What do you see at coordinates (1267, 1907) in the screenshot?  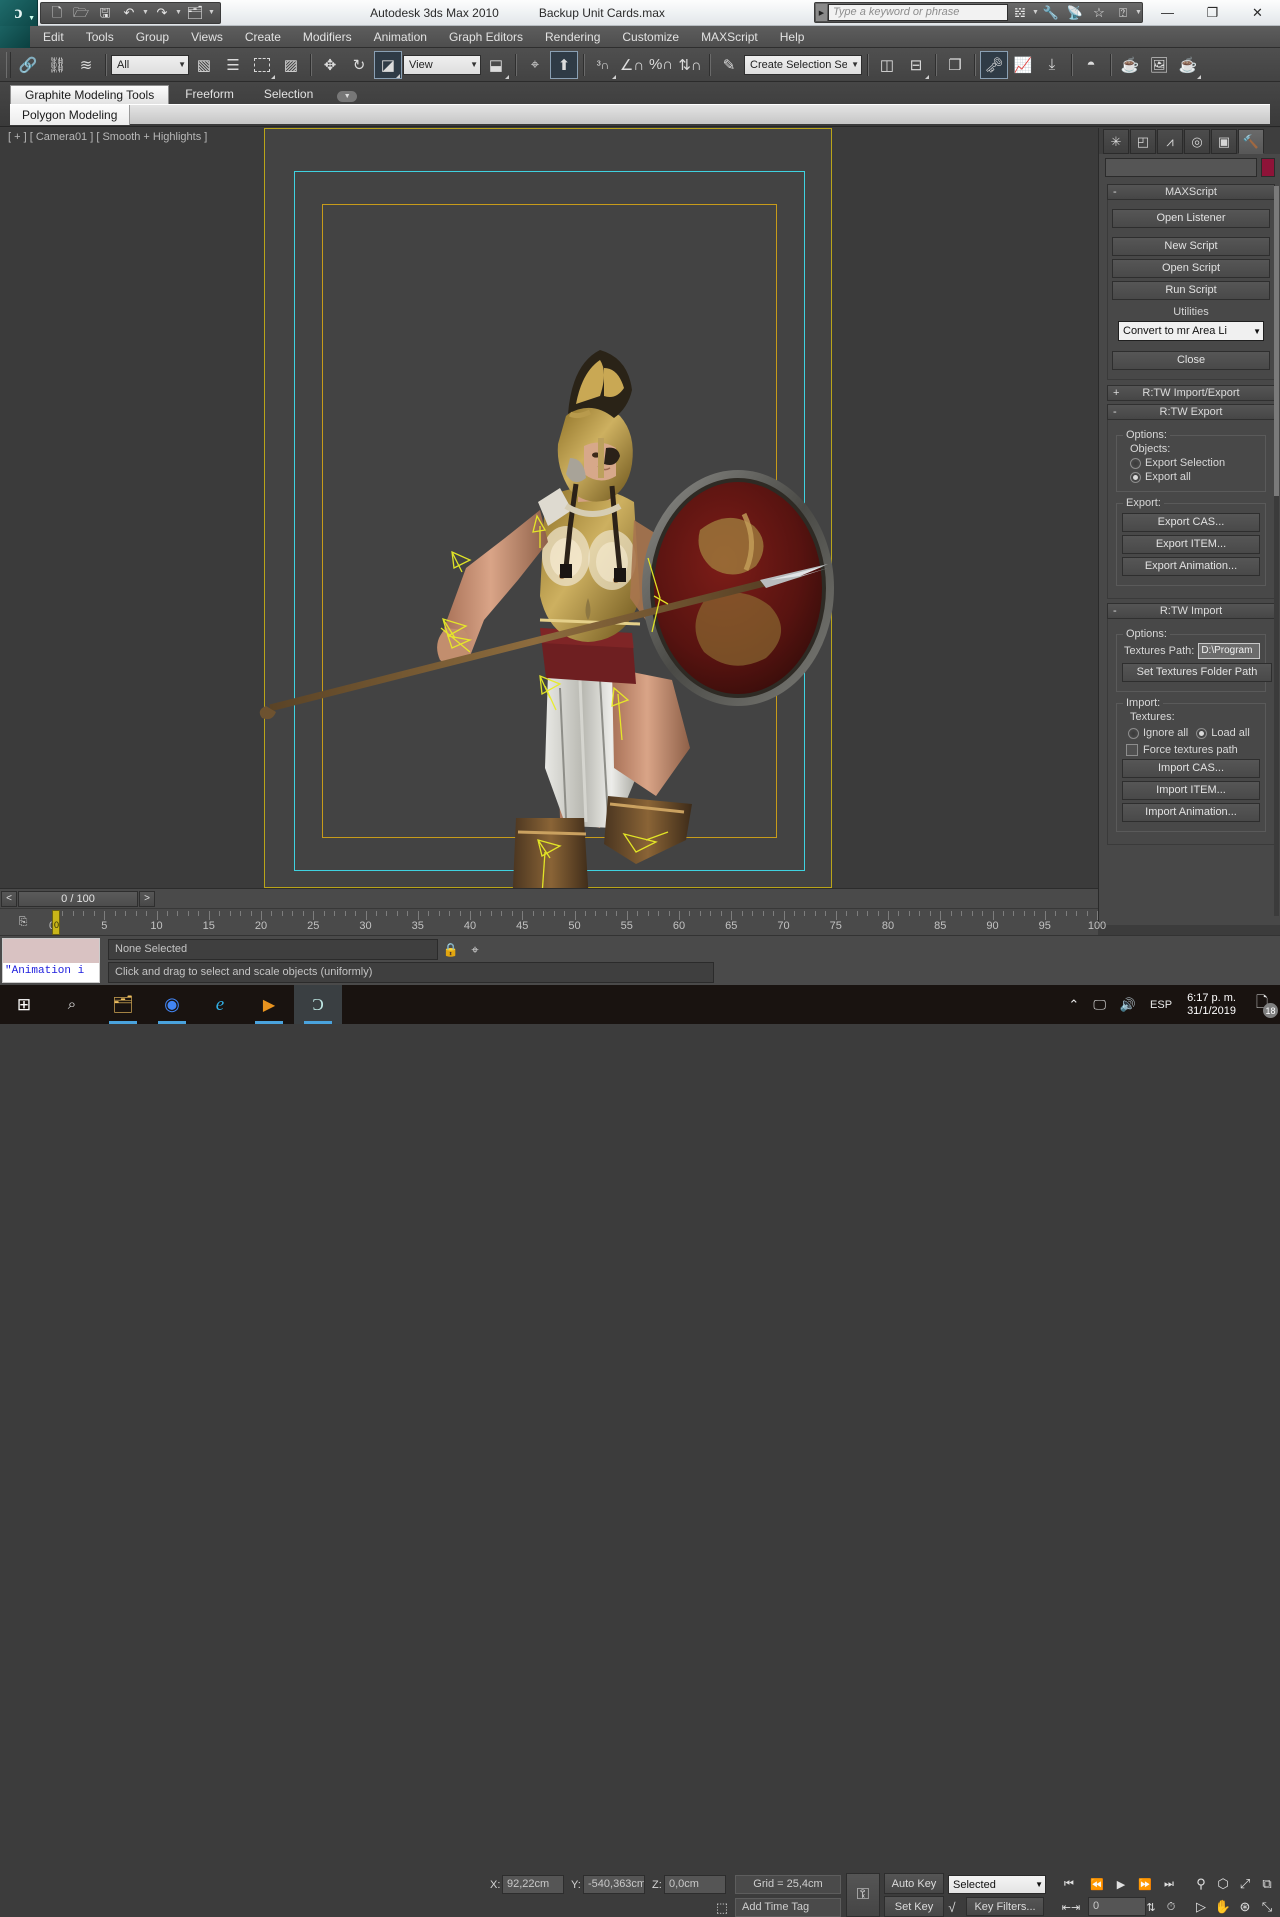 I see `maximize-viewport-icon: ⤡` at bounding box center [1267, 1907].